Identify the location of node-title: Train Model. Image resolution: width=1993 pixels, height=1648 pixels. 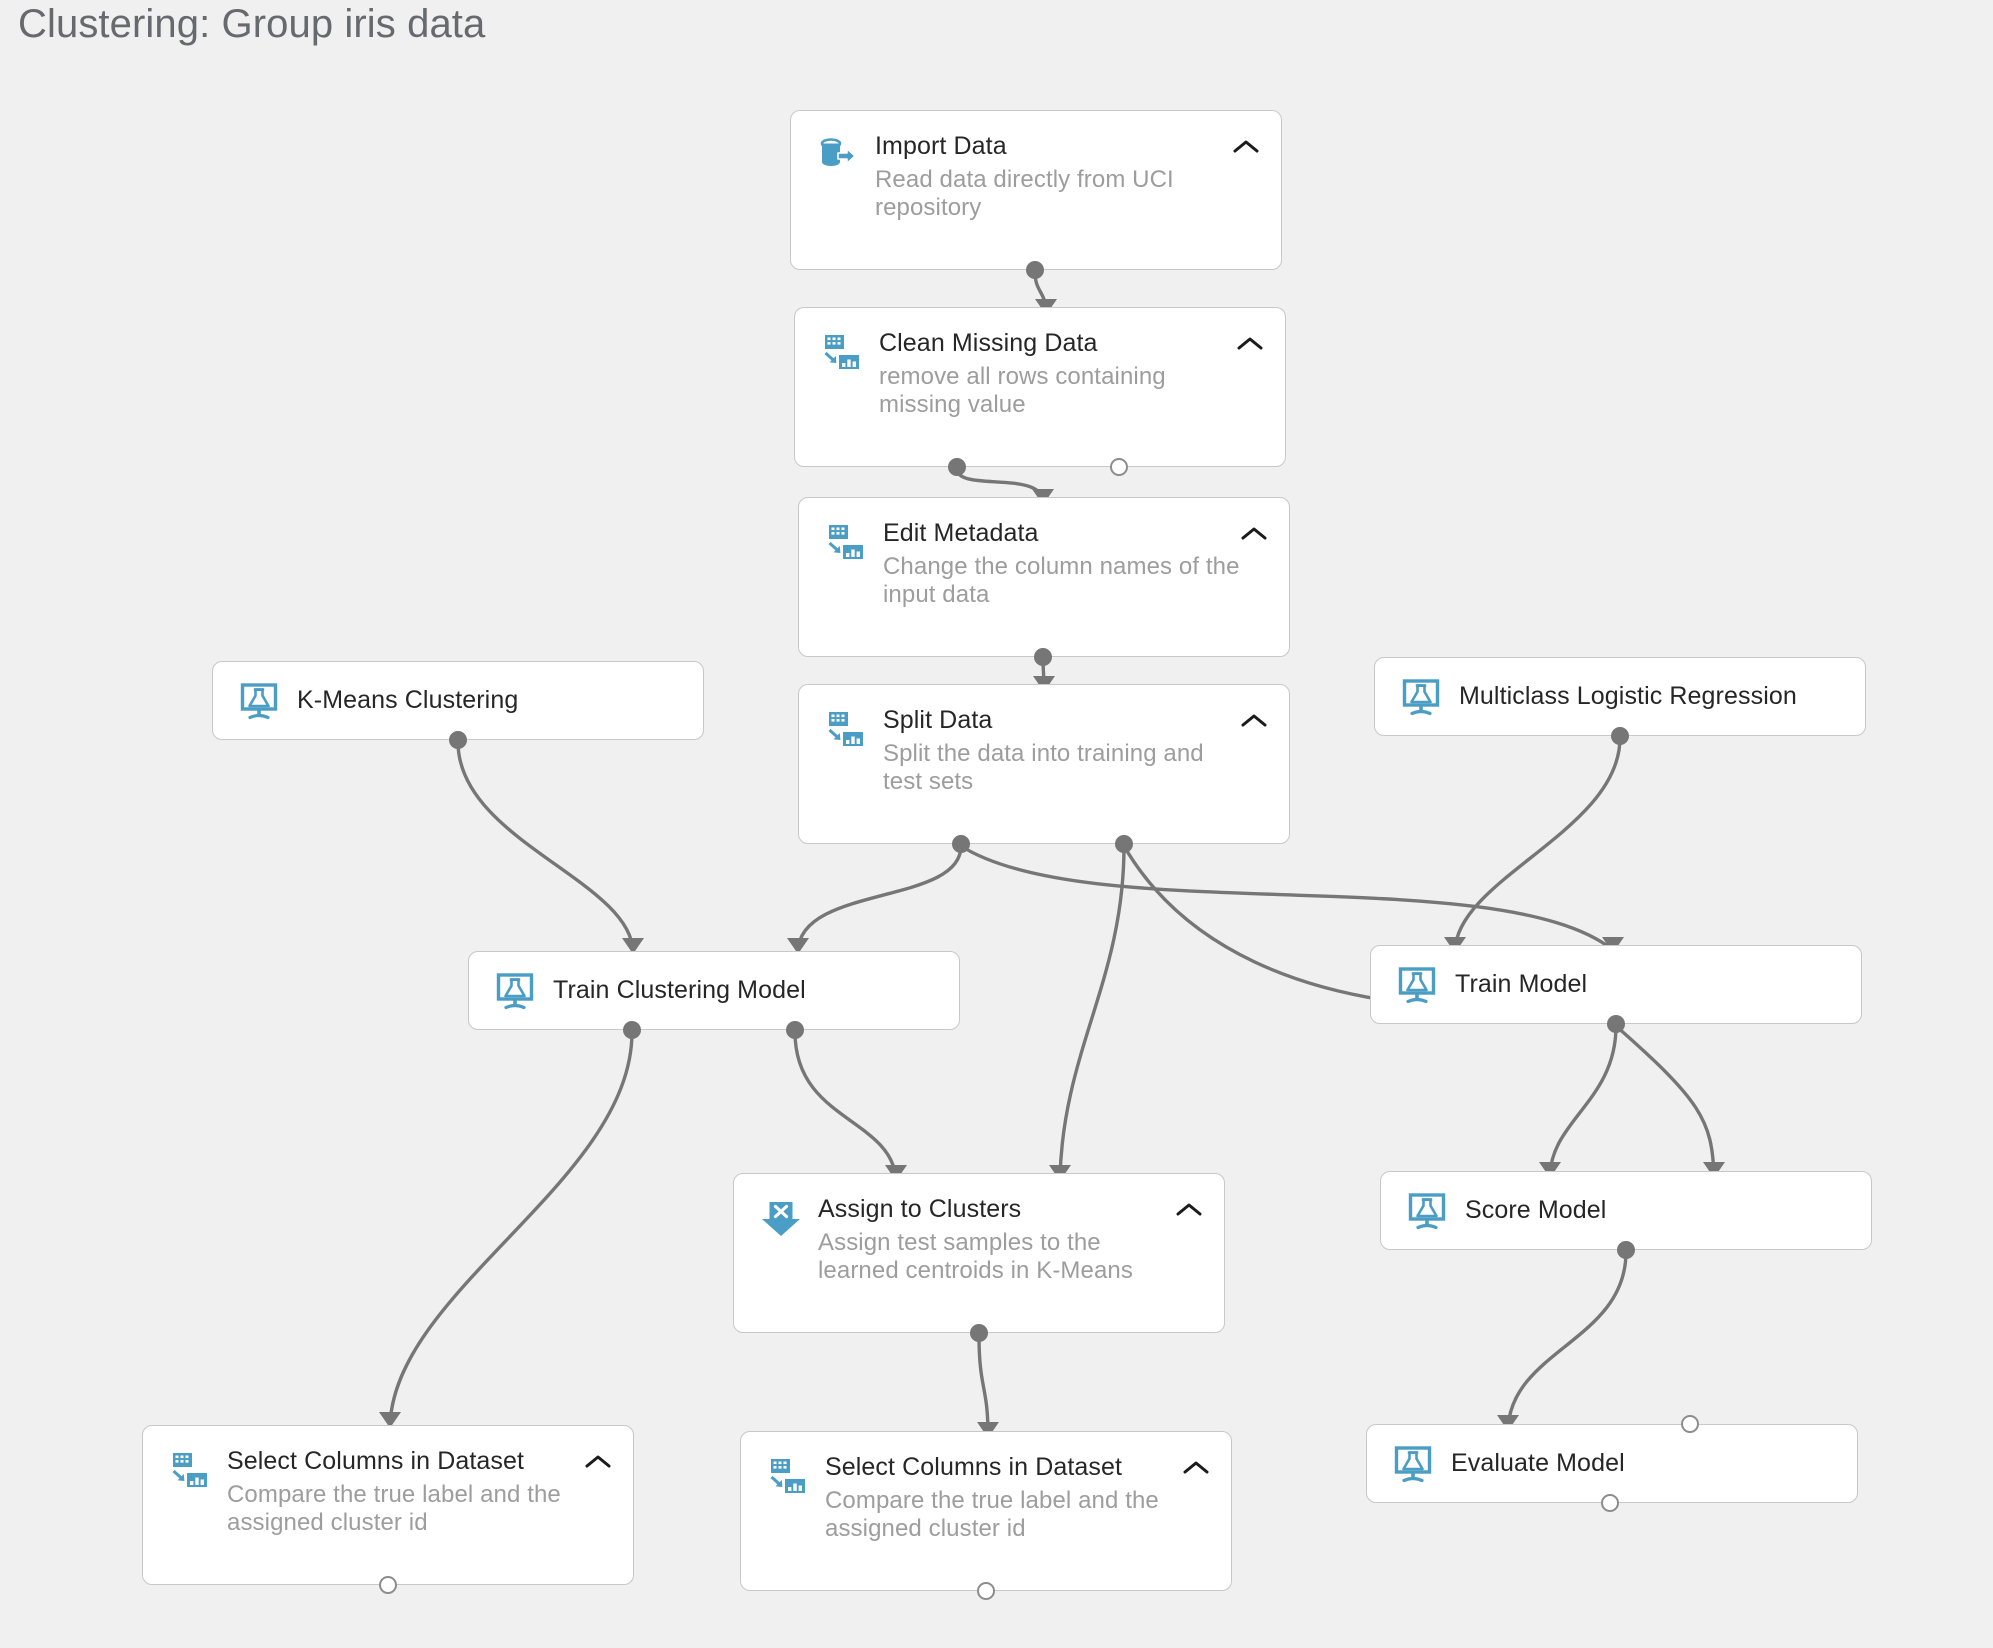
(1521, 984).